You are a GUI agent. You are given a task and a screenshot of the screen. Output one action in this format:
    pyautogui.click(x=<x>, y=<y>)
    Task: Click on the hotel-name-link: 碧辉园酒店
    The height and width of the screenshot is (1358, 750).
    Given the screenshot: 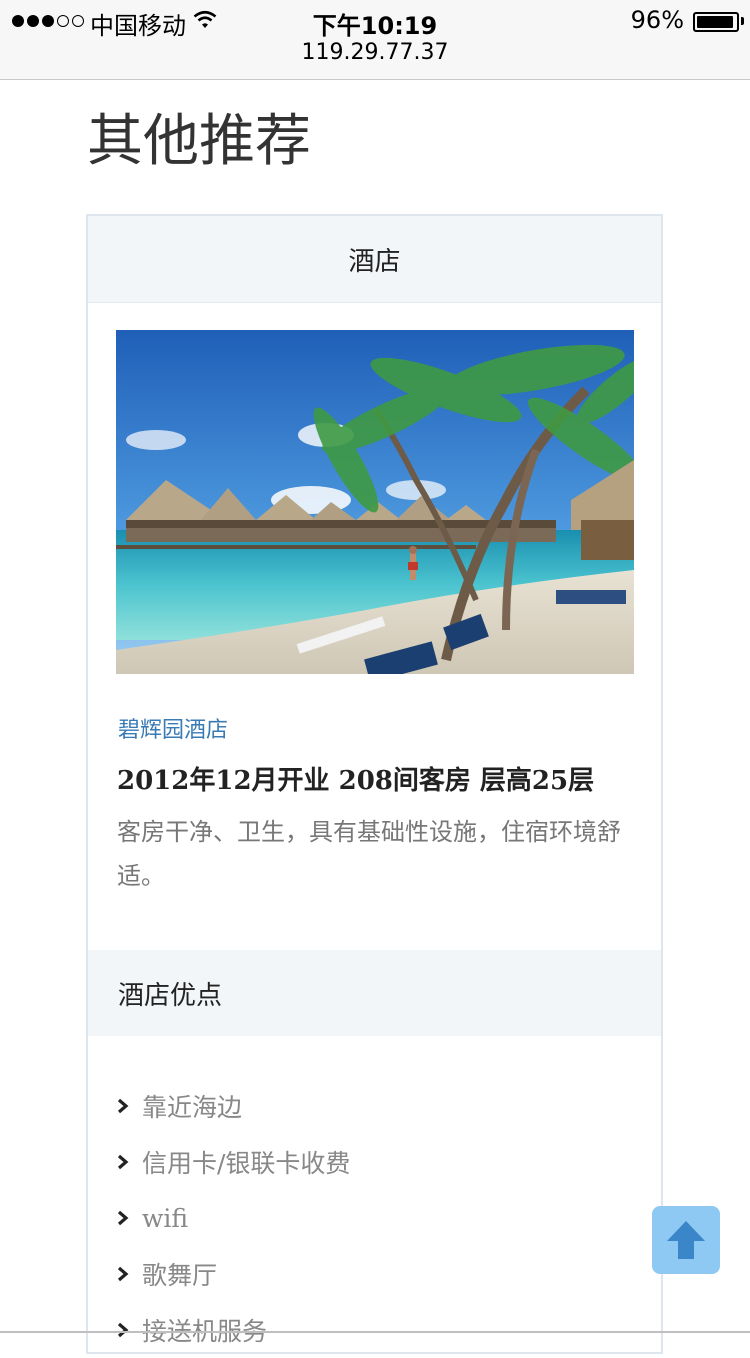 What is the action you would take?
    pyautogui.click(x=173, y=728)
    